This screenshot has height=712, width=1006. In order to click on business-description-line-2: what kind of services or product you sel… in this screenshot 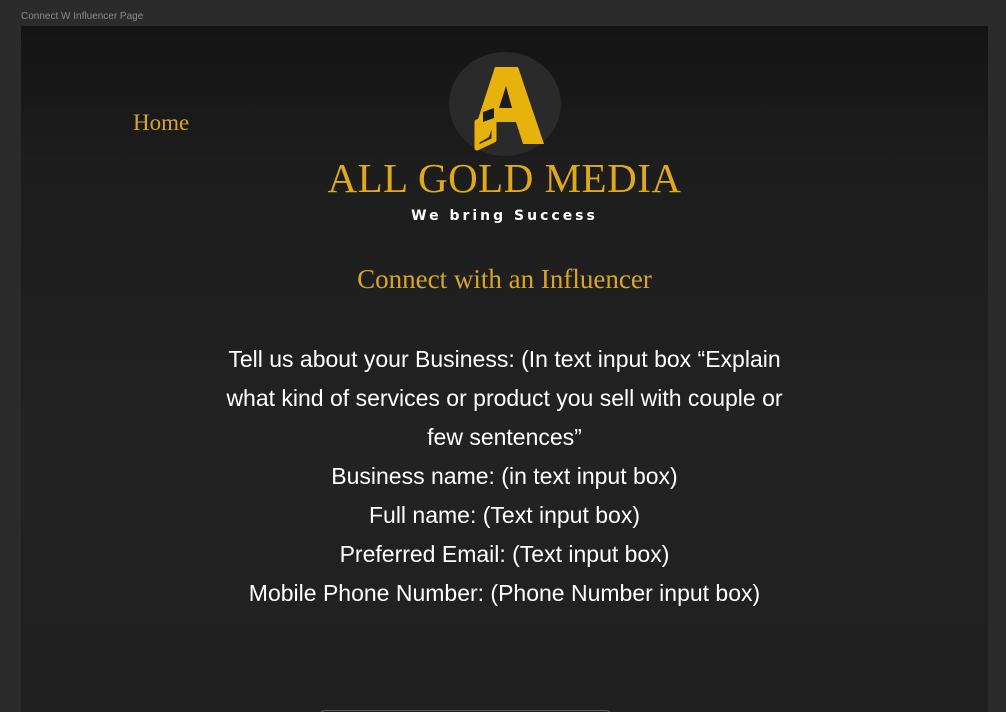, I will do `click(504, 398)`.